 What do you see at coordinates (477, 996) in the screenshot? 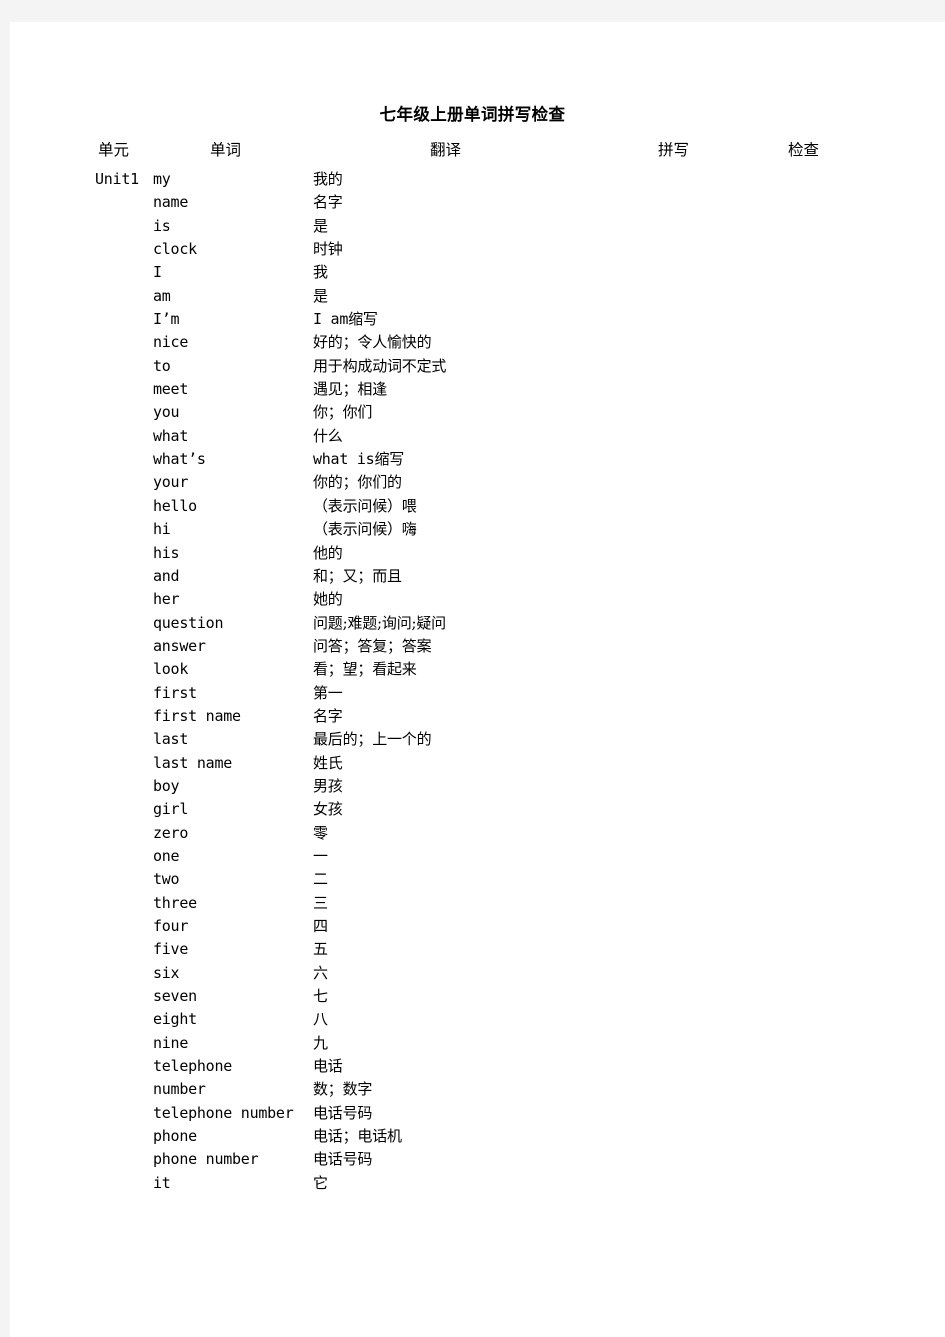
I see `table-row: seven 七` at bounding box center [477, 996].